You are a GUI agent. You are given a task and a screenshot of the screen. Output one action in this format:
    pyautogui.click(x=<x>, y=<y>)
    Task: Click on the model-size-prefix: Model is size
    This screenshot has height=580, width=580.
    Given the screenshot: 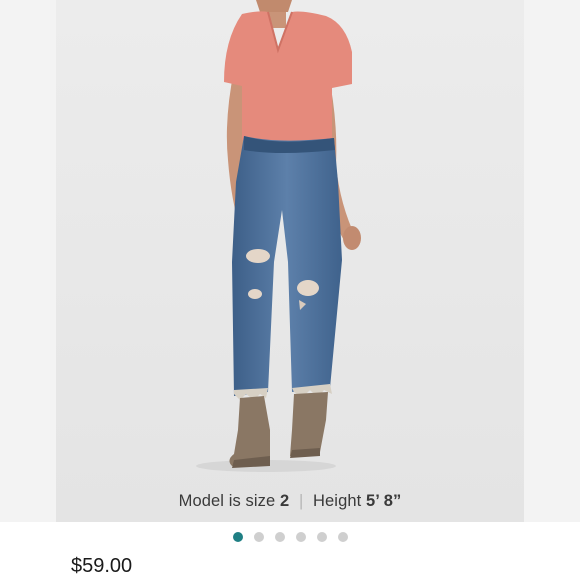 What is the action you would take?
    pyautogui.click(x=227, y=501)
    